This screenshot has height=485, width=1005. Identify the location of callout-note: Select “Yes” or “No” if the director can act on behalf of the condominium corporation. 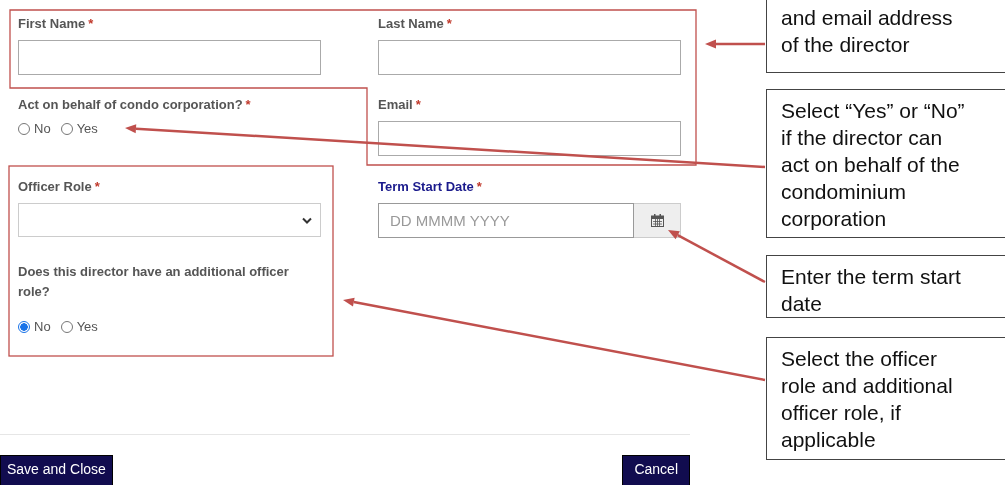
(885, 163).